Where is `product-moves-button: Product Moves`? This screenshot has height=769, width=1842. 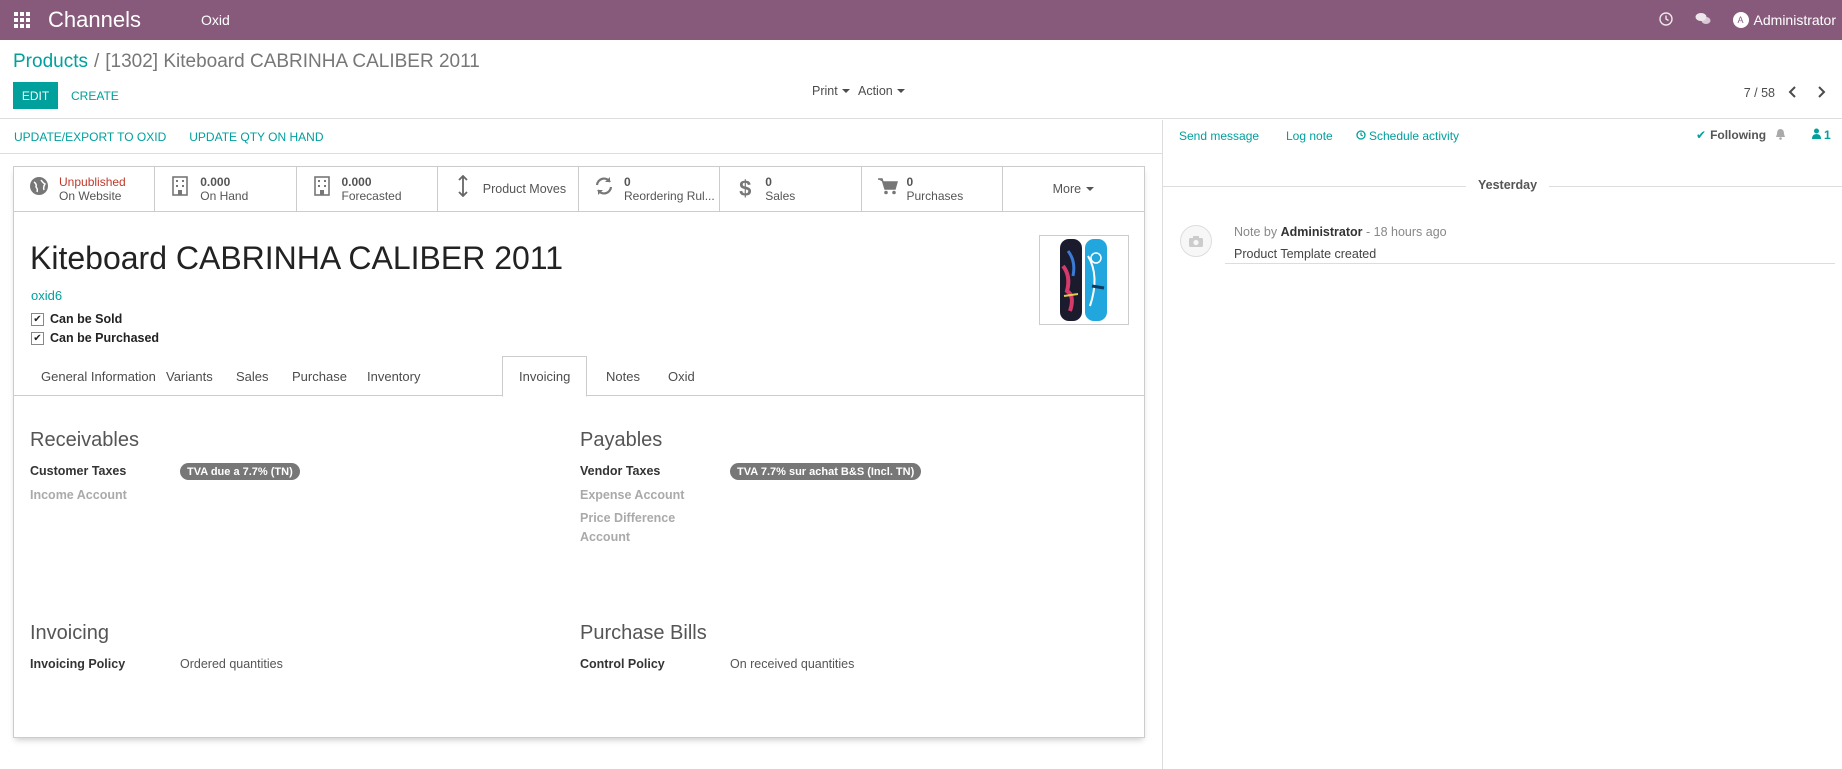 product-moves-button: Product Moves is located at coordinates (508, 189).